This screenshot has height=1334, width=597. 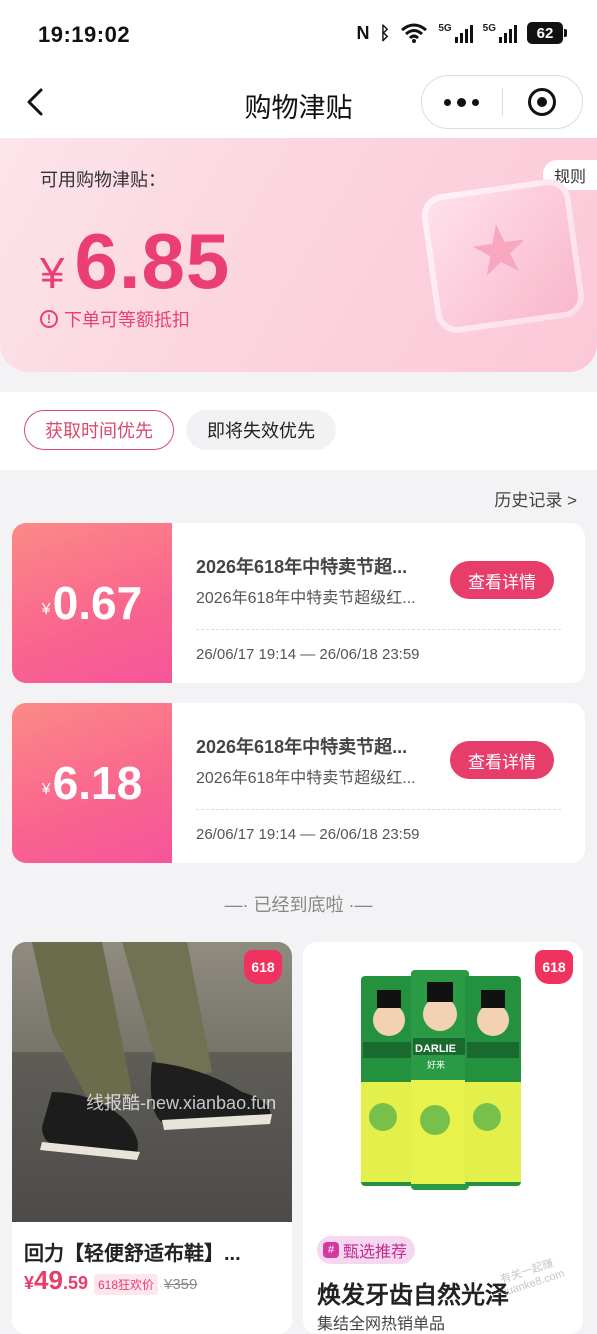 I want to click on price-row: ¥ 49 .59 618狂欢价 ¥359, so click(x=110, y=1280).